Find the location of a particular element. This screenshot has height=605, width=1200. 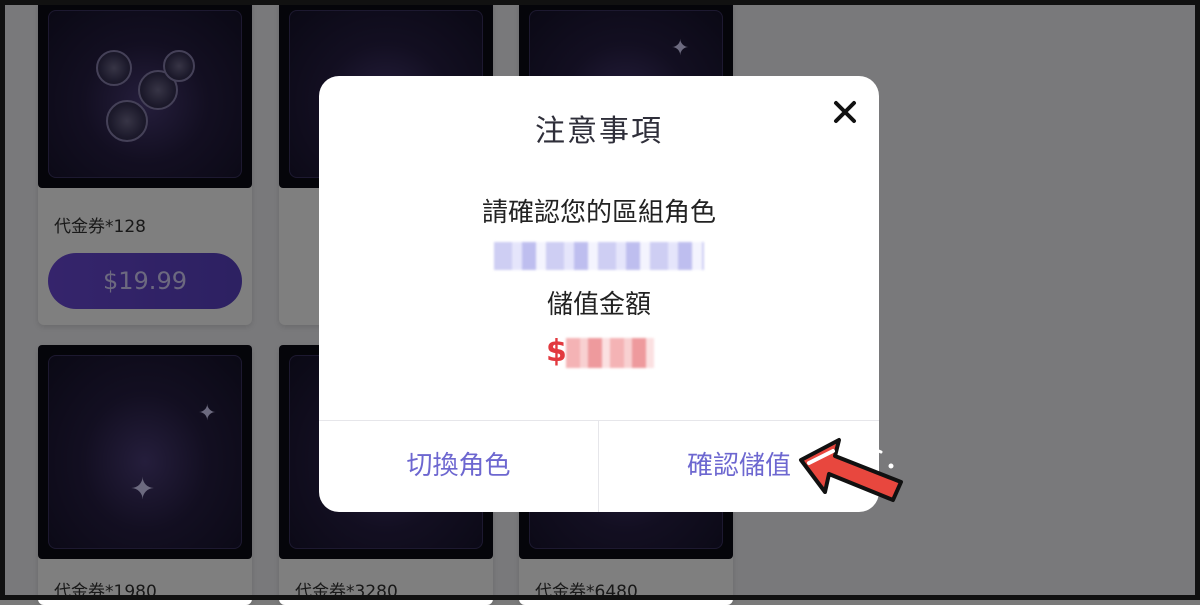

redacted-role-name is located at coordinates (599, 256).